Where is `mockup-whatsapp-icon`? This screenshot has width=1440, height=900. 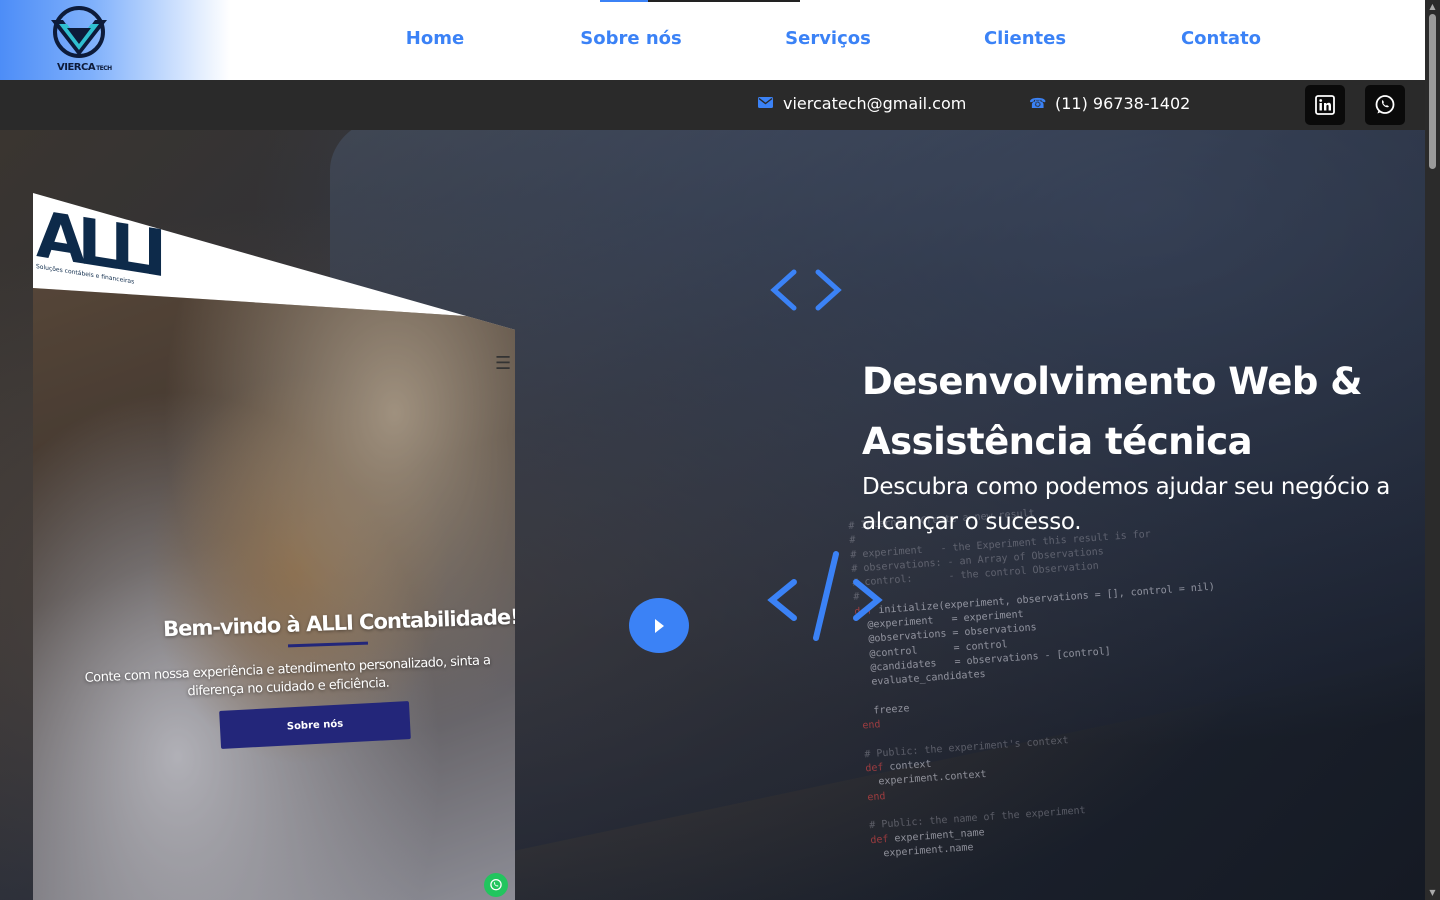 mockup-whatsapp-icon is located at coordinates (496, 885).